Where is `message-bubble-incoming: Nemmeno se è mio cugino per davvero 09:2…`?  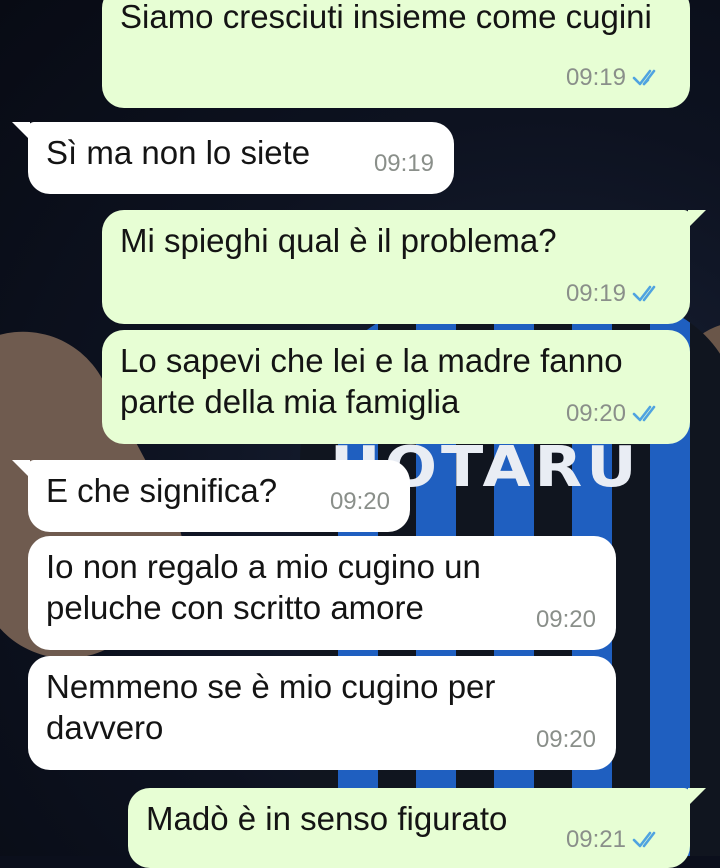
message-bubble-incoming: Nemmeno se è mio cugino per davvero 09:2… is located at coordinates (322, 713).